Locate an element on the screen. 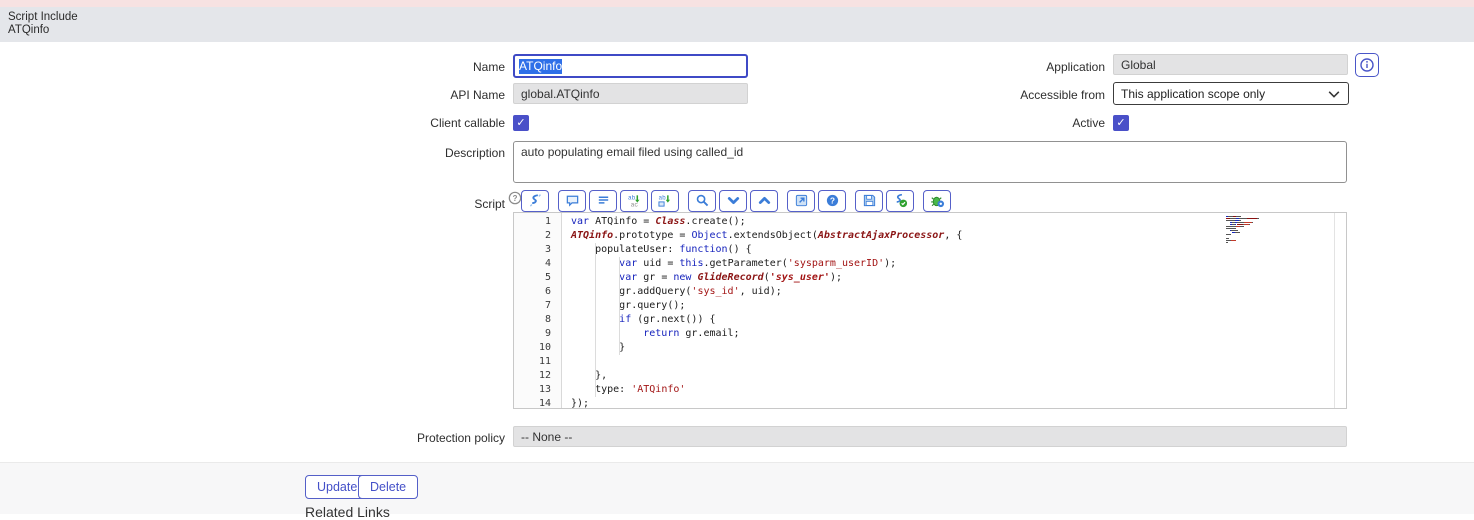  script-field-help-icon: ? is located at coordinates (515, 198).